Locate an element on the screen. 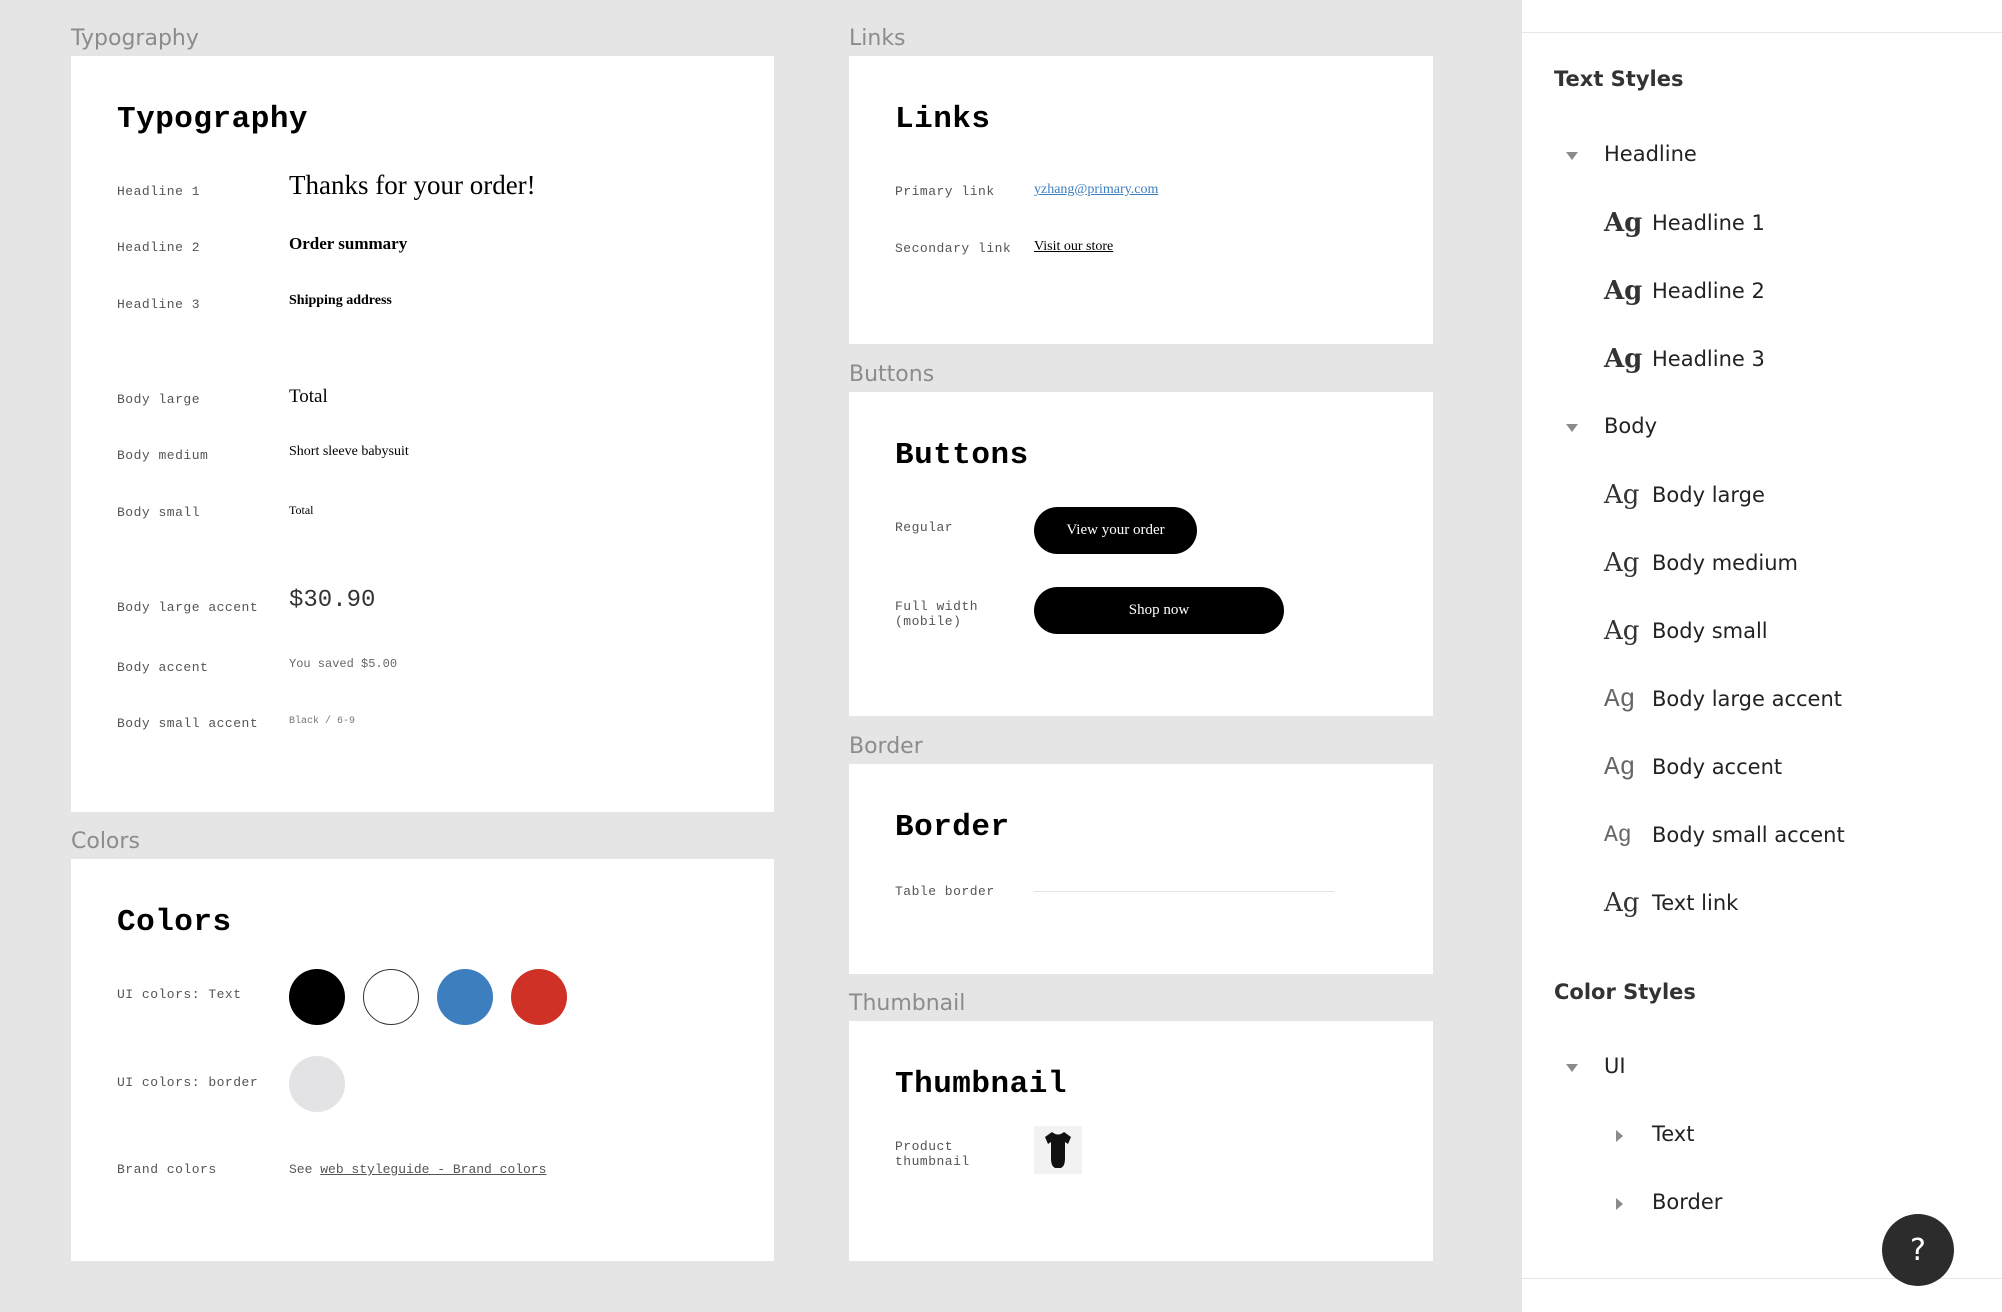  typo-label-body-medium: Body medium is located at coordinates (163, 455).